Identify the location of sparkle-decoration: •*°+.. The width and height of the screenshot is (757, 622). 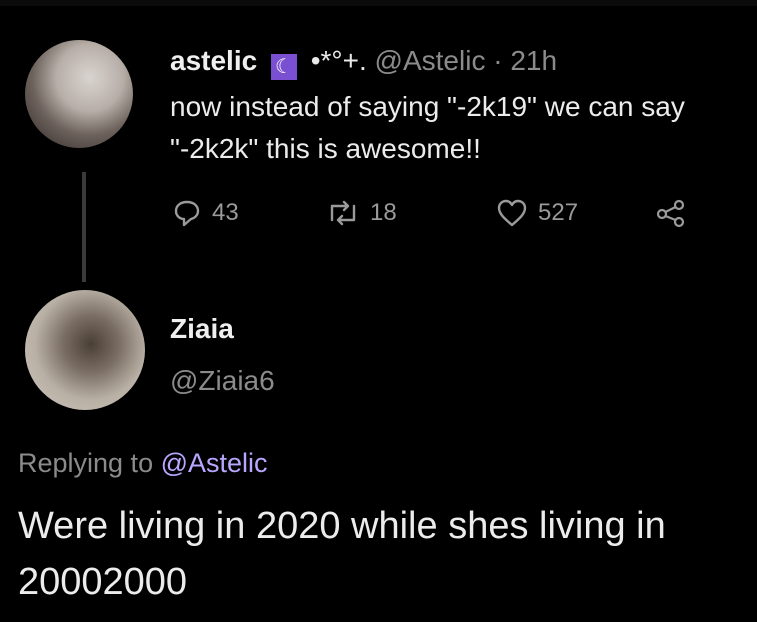
(338, 60).